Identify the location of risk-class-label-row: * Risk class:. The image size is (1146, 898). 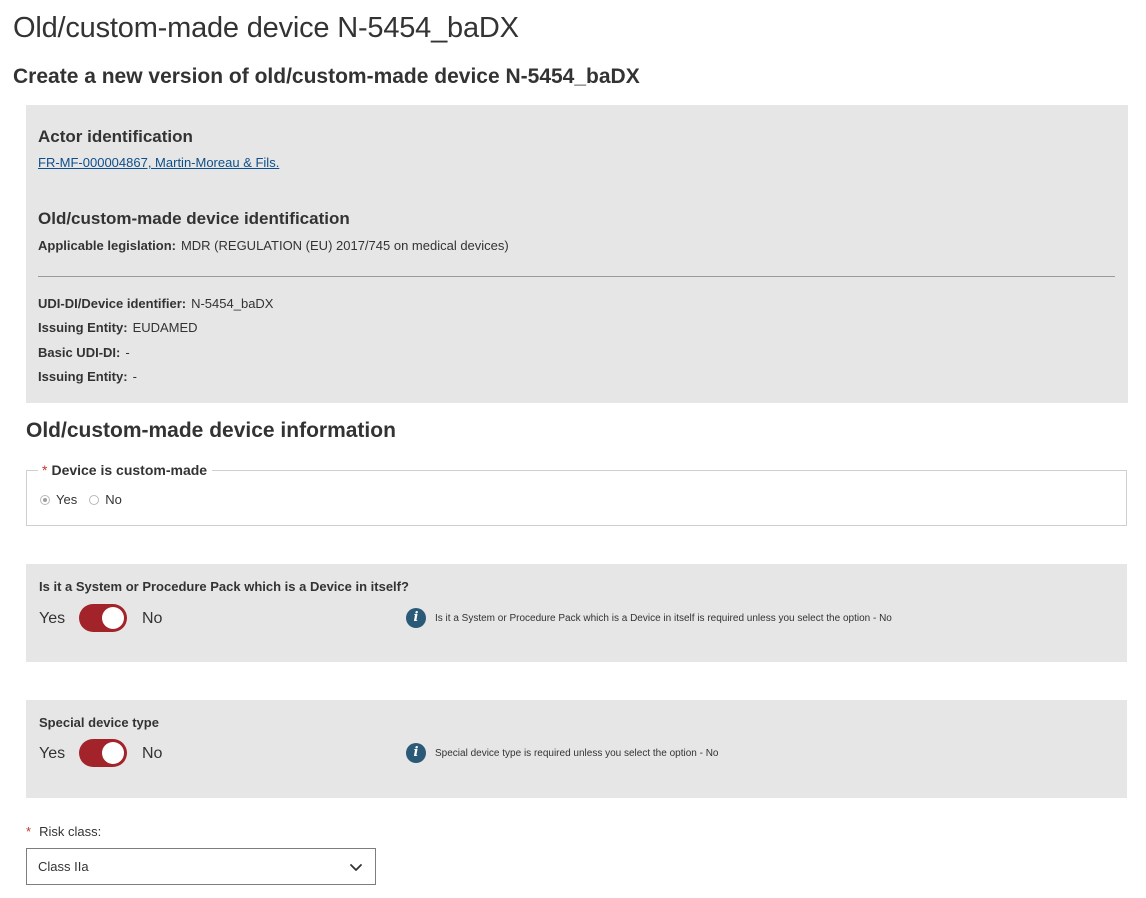
(63, 831).